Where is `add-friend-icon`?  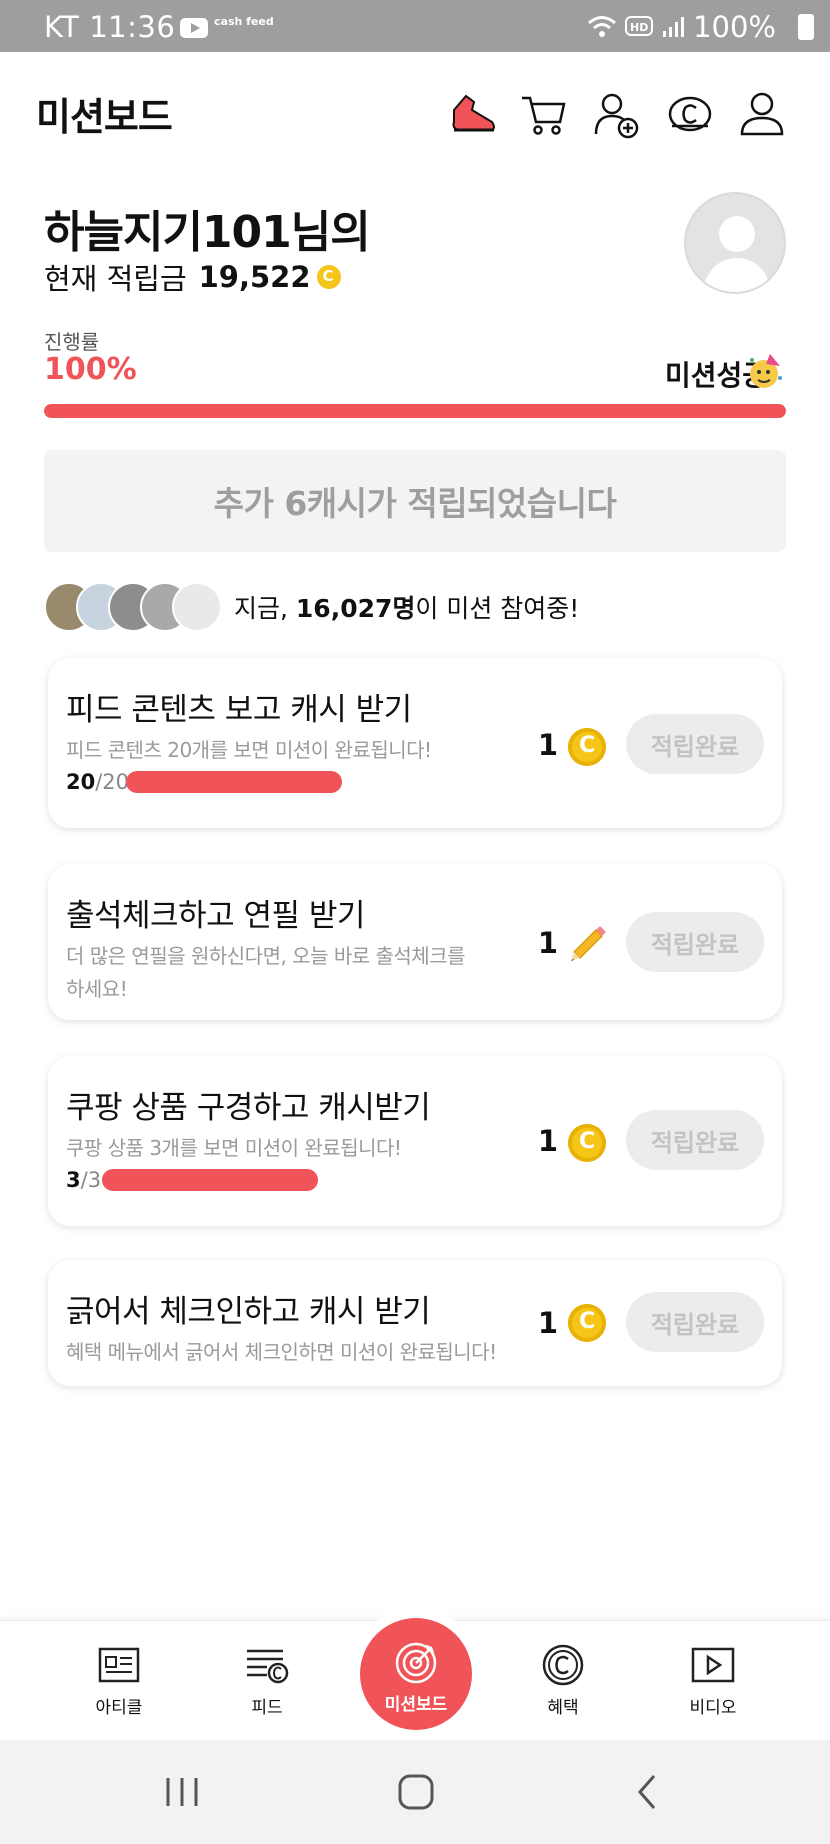 add-friend-icon is located at coordinates (616, 114).